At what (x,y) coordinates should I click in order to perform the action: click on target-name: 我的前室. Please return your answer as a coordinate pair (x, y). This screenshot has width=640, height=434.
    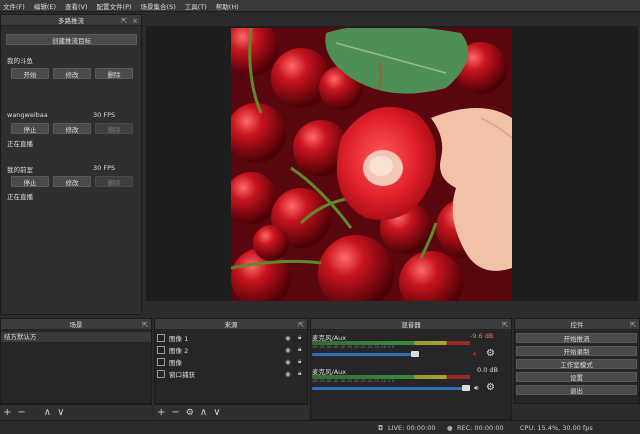
    Looking at the image, I should click on (20, 170).